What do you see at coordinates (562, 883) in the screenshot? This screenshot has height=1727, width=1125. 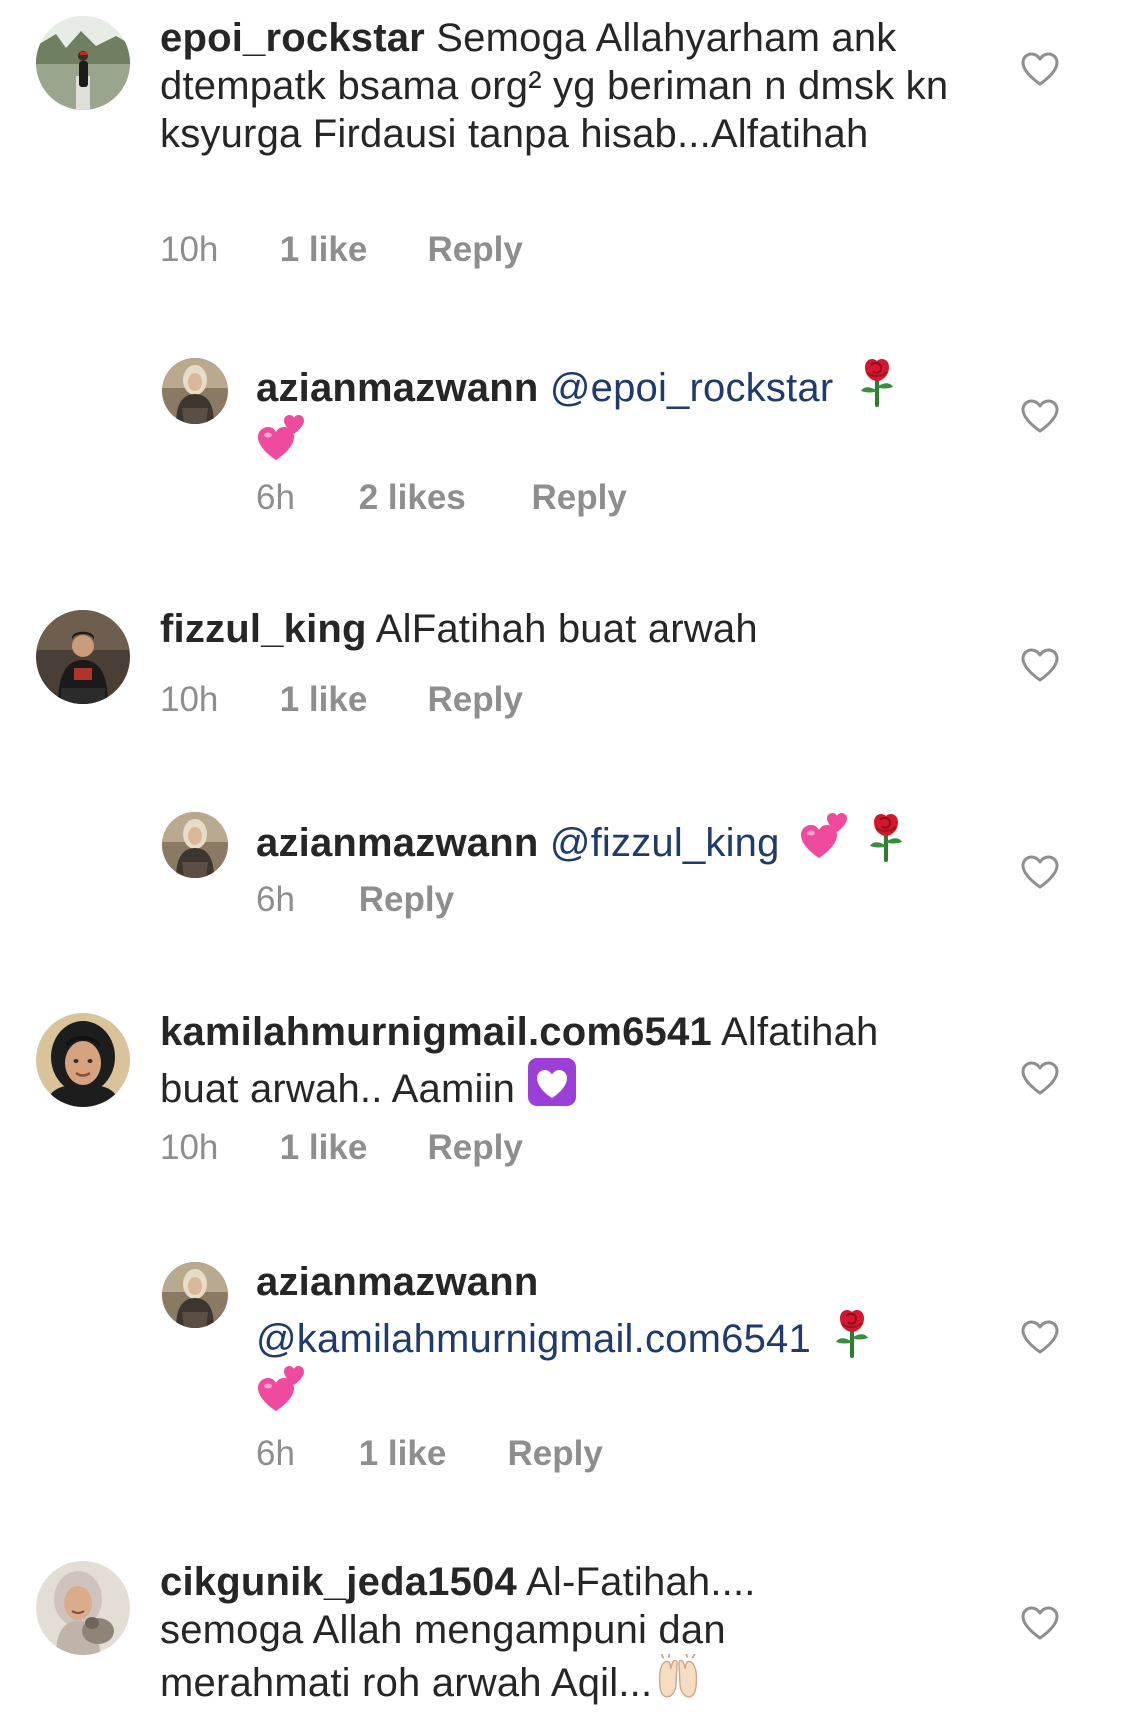 I see `reply-comment: azianmazwann @fizzul_king 6h Reply` at bounding box center [562, 883].